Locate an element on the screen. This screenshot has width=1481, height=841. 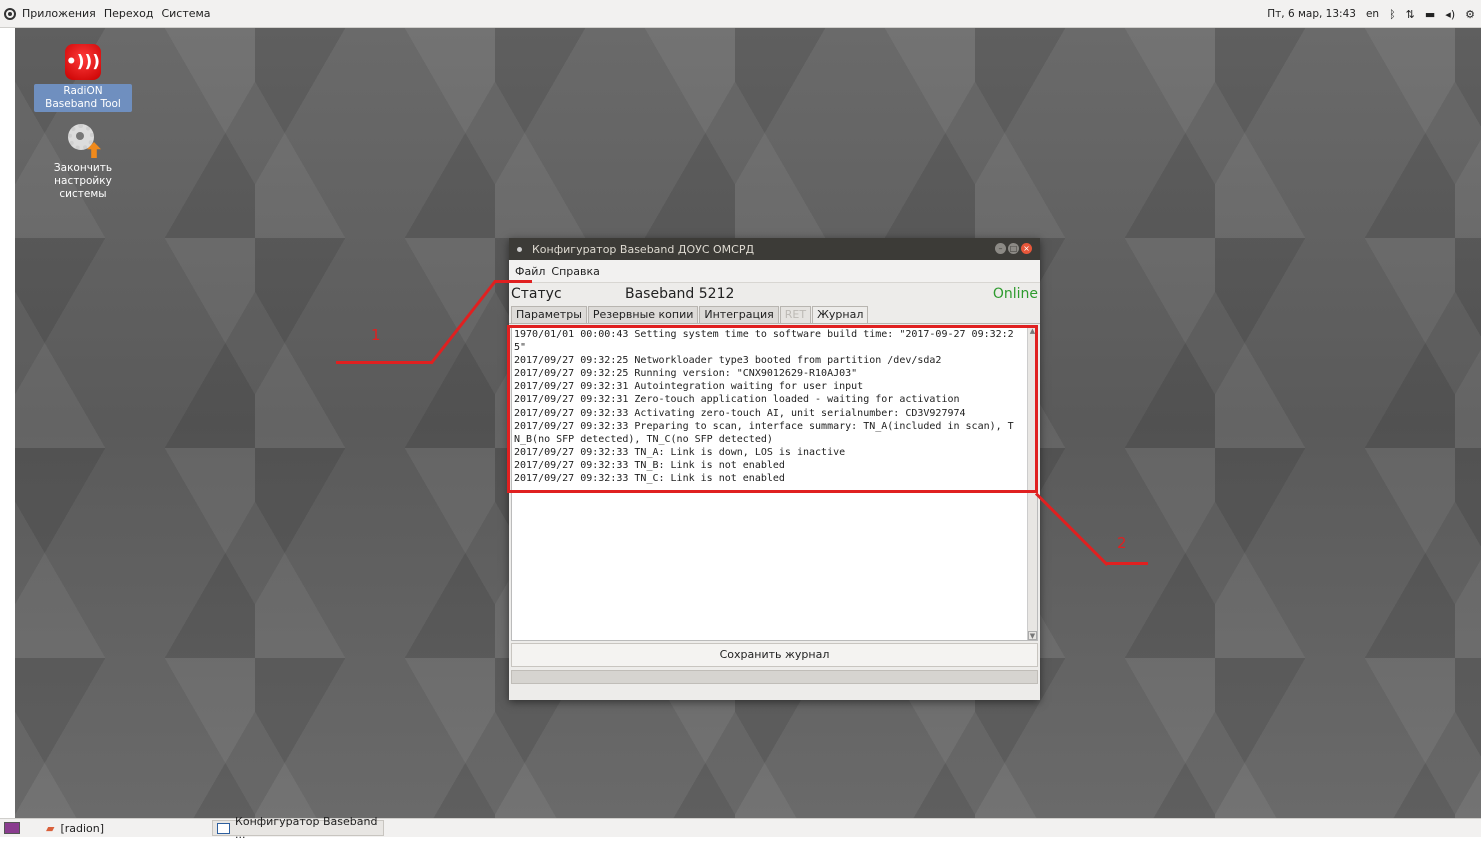
window-titlebar: Конфигуратор Baseband ДОУС ОМСРД – □ × is located at coordinates (774, 249).